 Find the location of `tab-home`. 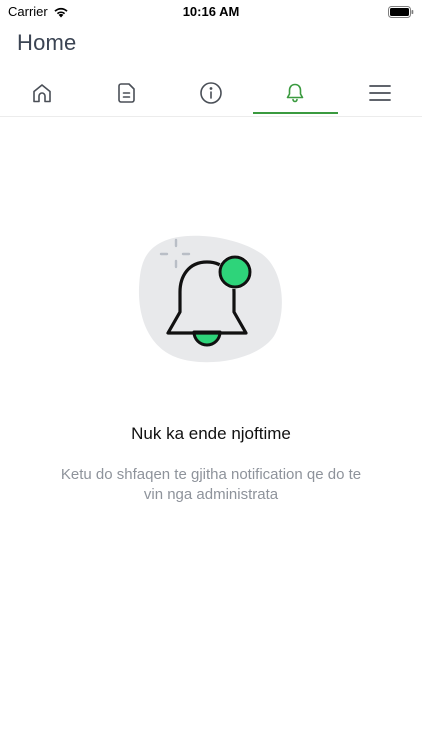

tab-home is located at coordinates (42, 93).